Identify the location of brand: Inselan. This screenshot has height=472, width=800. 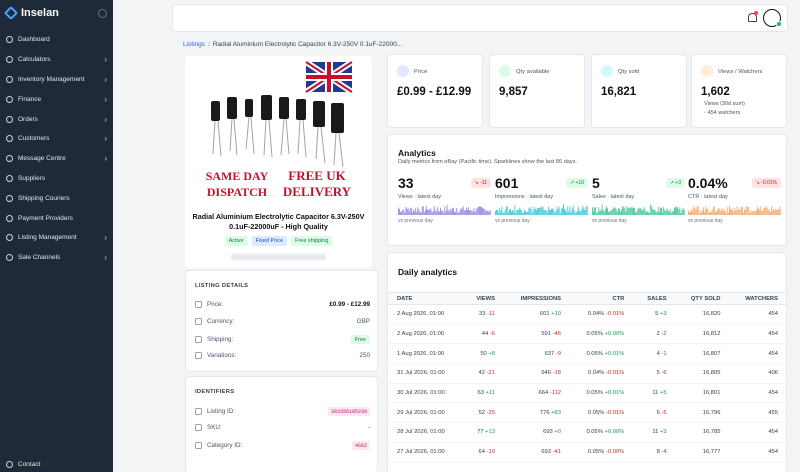
(56, 13).